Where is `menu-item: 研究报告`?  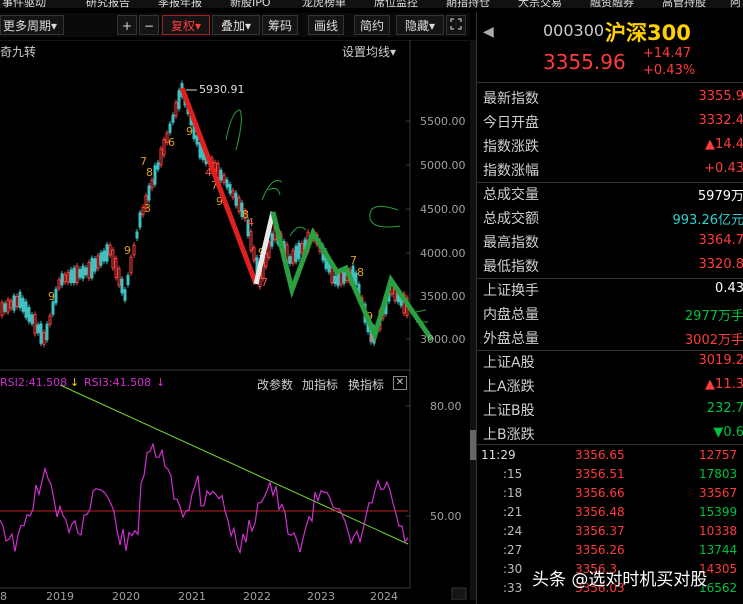 menu-item: 研究报告 is located at coordinates (108, 4).